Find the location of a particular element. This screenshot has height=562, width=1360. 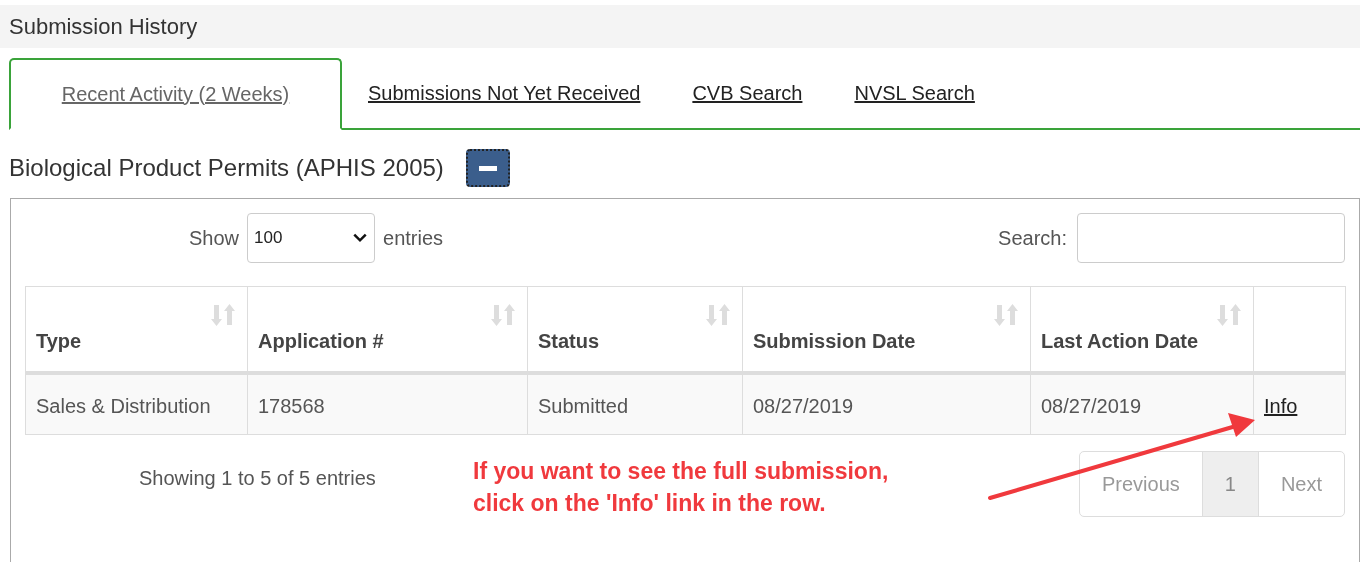

entries-label: entries is located at coordinates (413, 238).